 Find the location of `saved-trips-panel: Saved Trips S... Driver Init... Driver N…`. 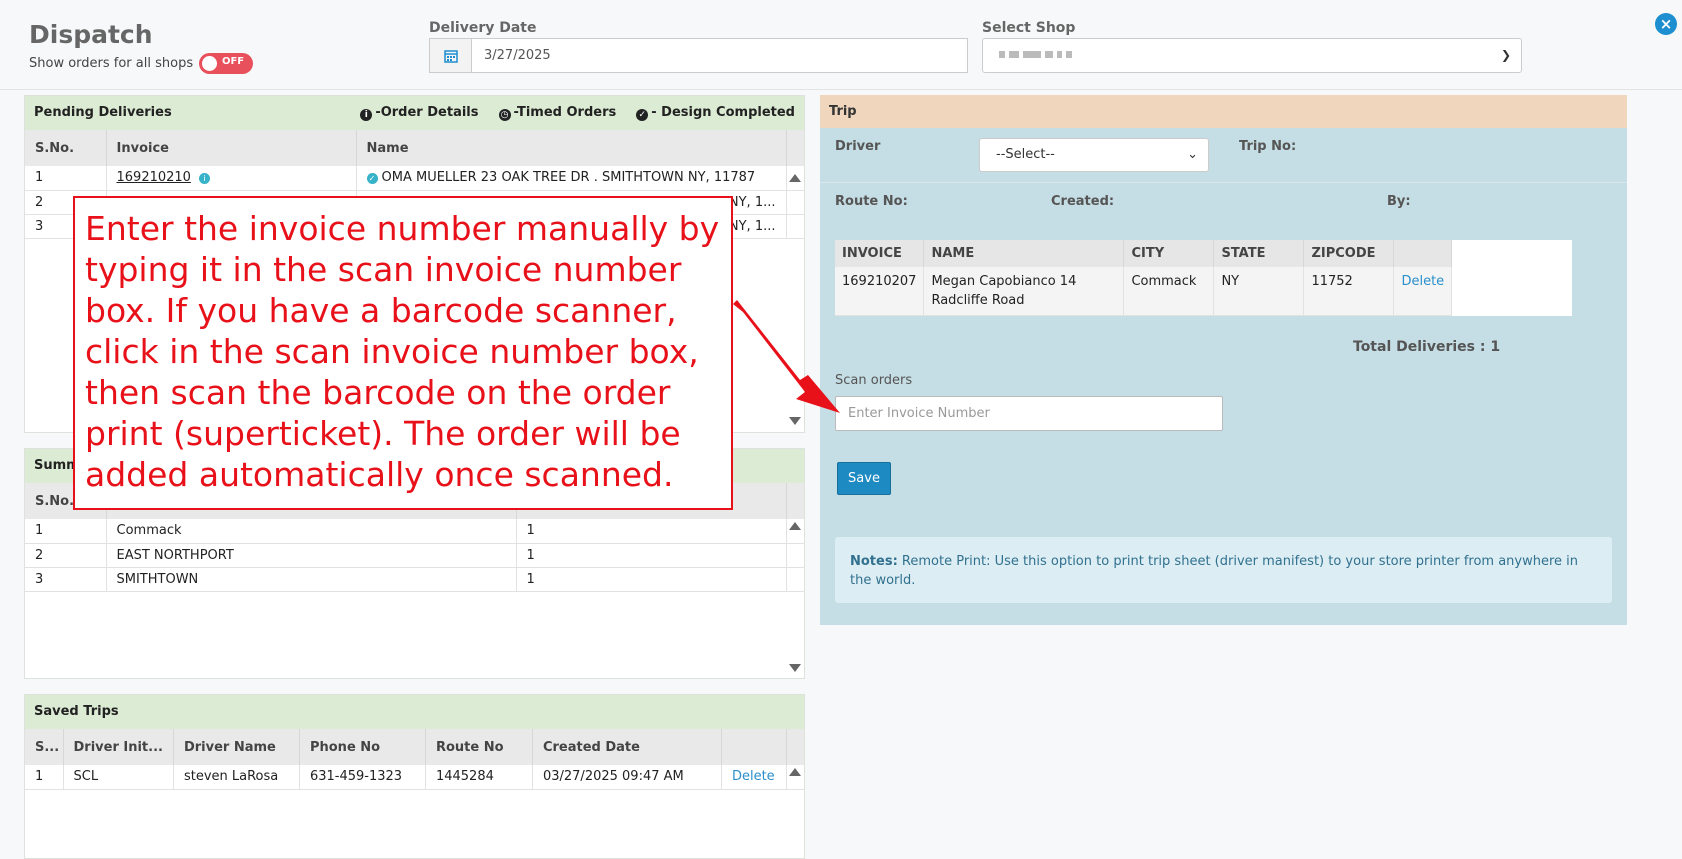

saved-trips-panel: Saved Trips S... Driver Init... Driver N… is located at coordinates (414, 776).